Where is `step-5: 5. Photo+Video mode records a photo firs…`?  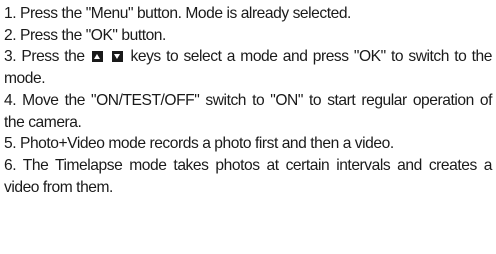 step-5: 5. Photo+Video mode records a photo firs… is located at coordinates (199, 144).